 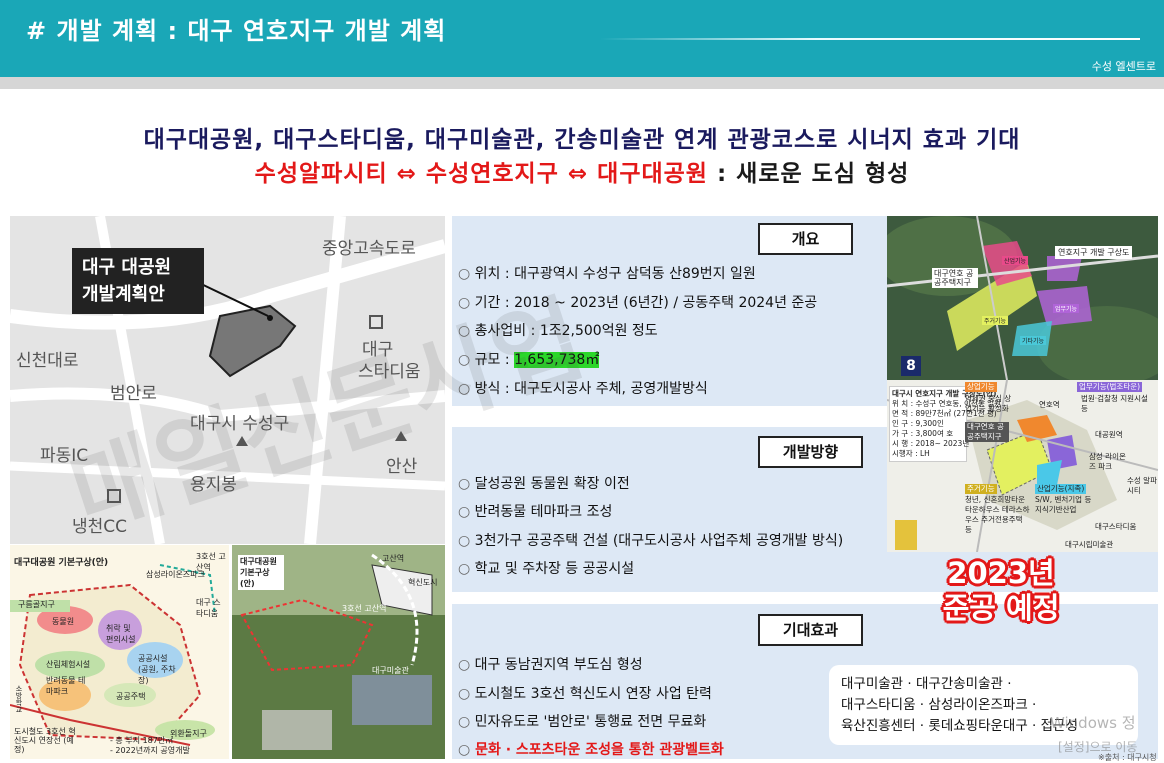 What do you see at coordinates (611, 389) in the screenshot?
I see `overview-value-method: 대구도시공사 주체, 공영개발방식` at bounding box center [611, 389].